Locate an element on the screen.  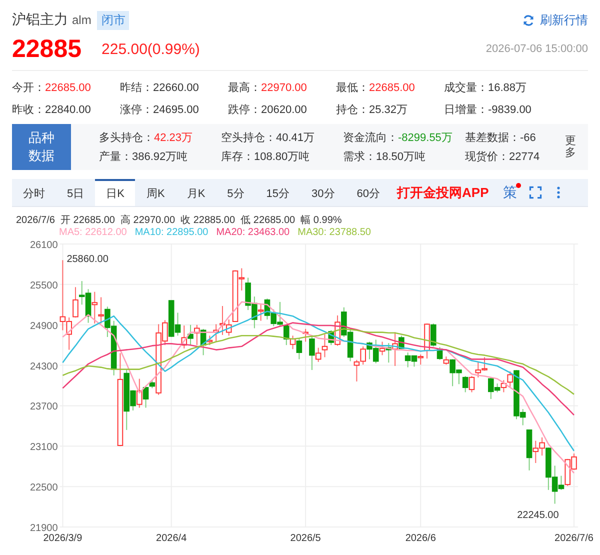
open-app-link: 打开金投网APP is located at coordinates (443, 193).